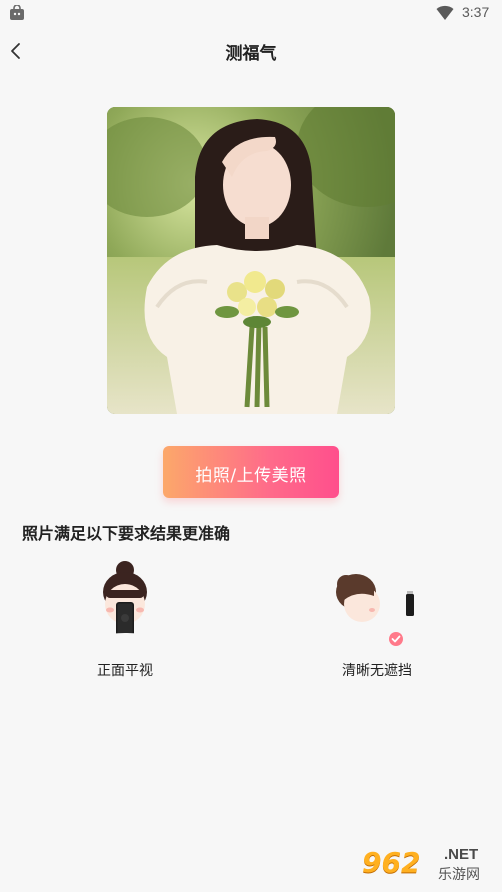  What do you see at coordinates (126, 533) in the screenshot?
I see `requirements-heading: 照片满足以下要求结果更准确` at bounding box center [126, 533].